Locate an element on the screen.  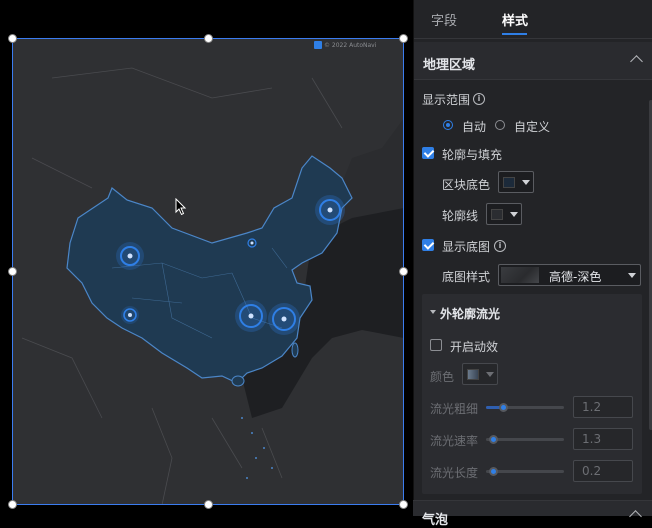
collapse-caret-icon is located at coordinates (433, 312).